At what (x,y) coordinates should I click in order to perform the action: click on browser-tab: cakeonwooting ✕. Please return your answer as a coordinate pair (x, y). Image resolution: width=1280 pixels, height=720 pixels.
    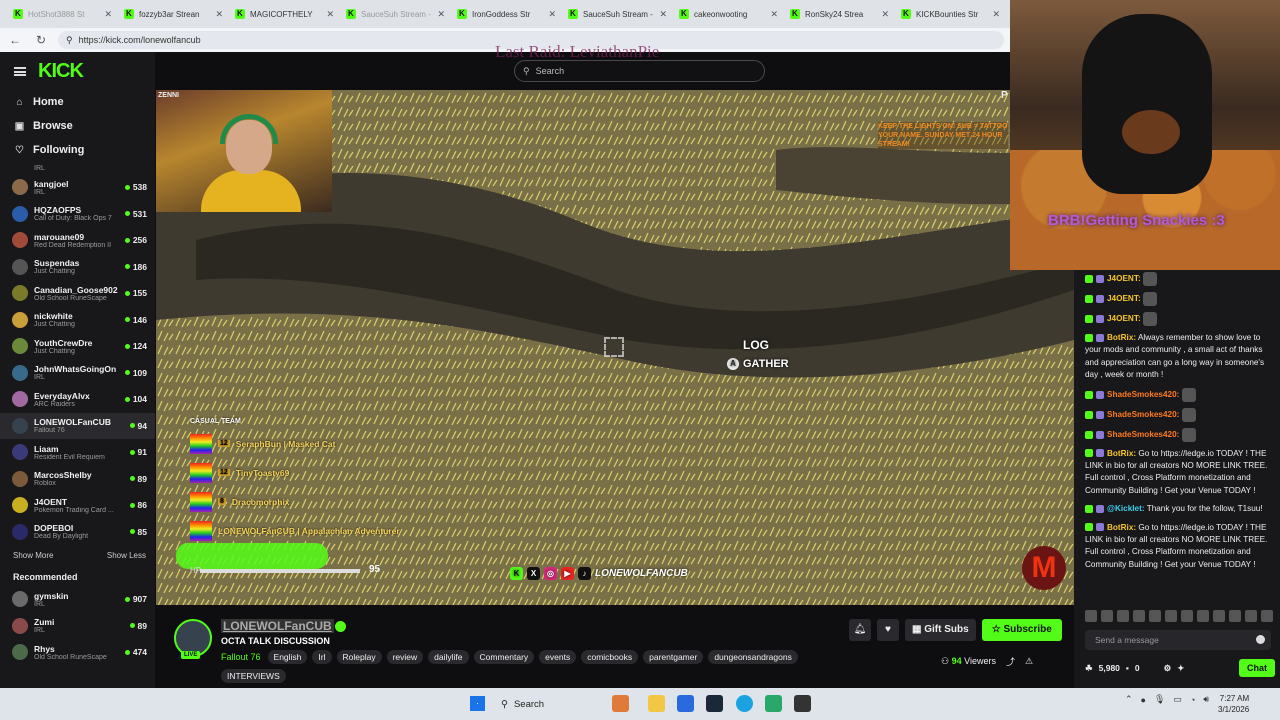
    Looking at the image, I should click on (728, 14).